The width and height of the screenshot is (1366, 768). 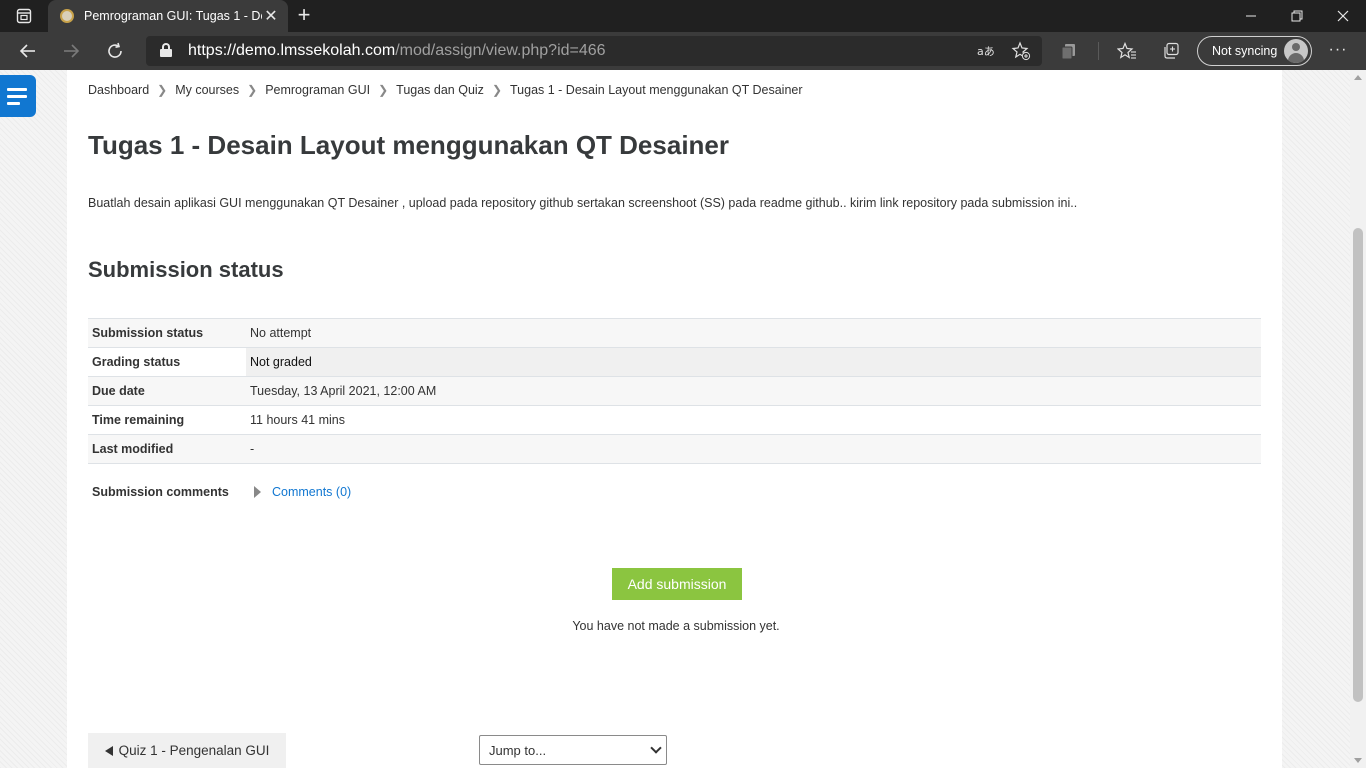 What do you see at coordinates (753, 333) in the screenshot?
I see `row-value: No attempt` at bounding box center [753, 333].